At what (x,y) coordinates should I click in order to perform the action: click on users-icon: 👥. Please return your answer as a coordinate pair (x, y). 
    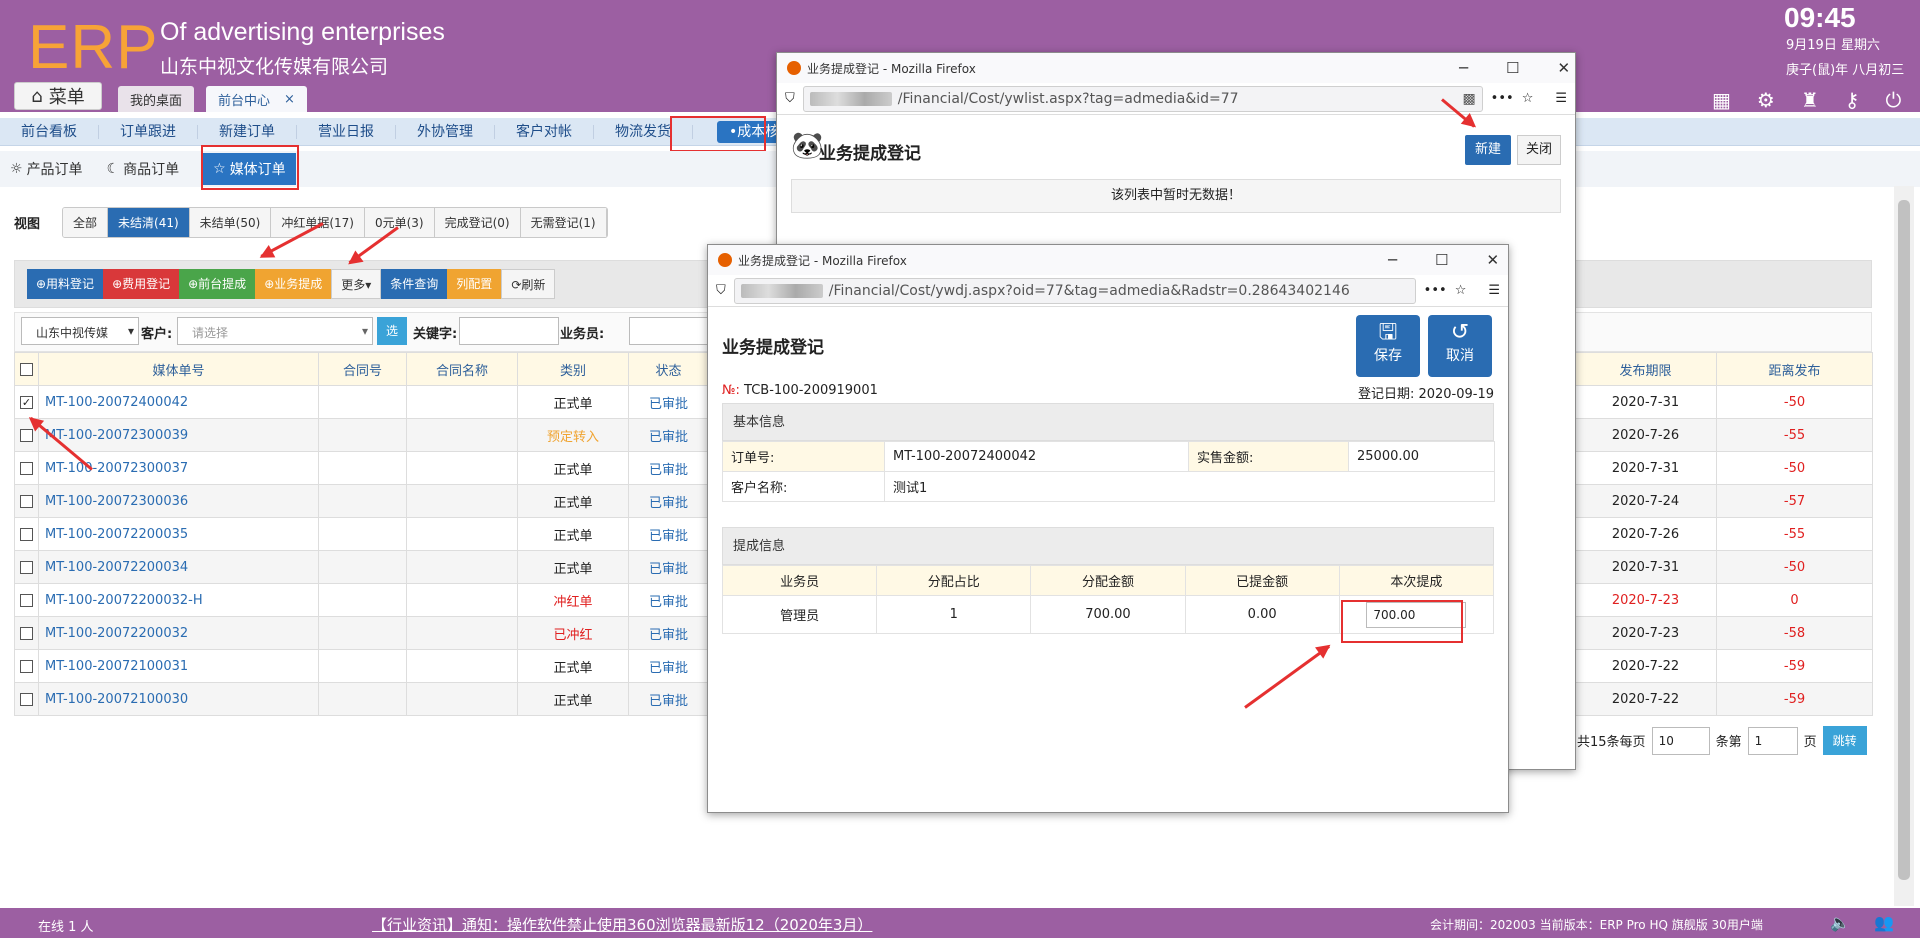
    Looking at the image, I should click on (1884, 922).